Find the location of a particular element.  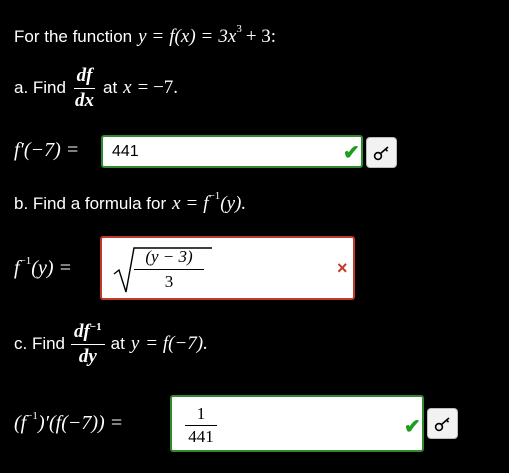

statement-coef: 3x is located at coordinates (227, 36).